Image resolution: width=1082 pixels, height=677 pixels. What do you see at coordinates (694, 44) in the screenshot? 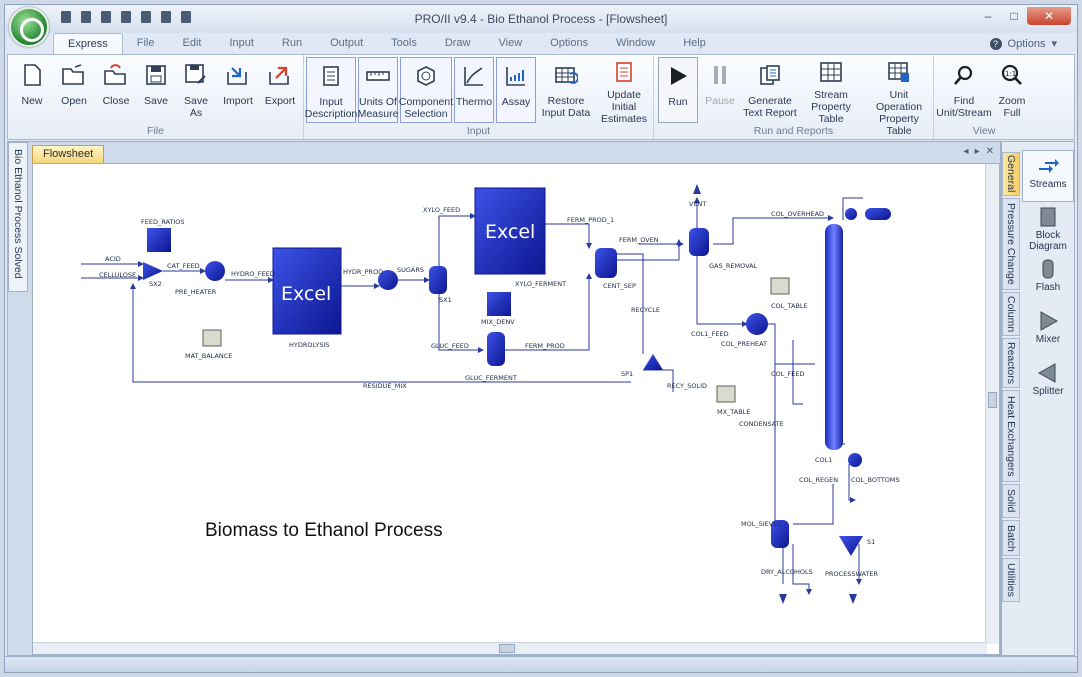
I see `tab-help: Help` at bounding box center [694, 44].